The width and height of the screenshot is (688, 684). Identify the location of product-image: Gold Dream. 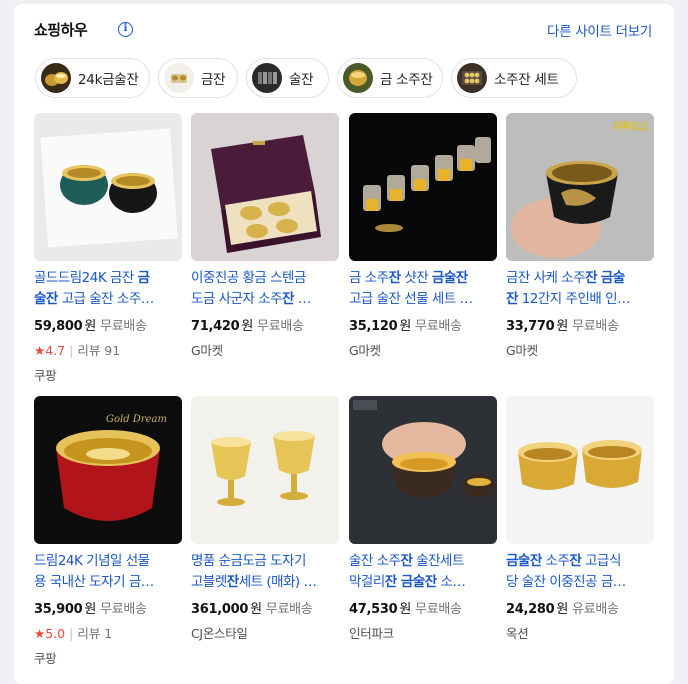
(108, 470).